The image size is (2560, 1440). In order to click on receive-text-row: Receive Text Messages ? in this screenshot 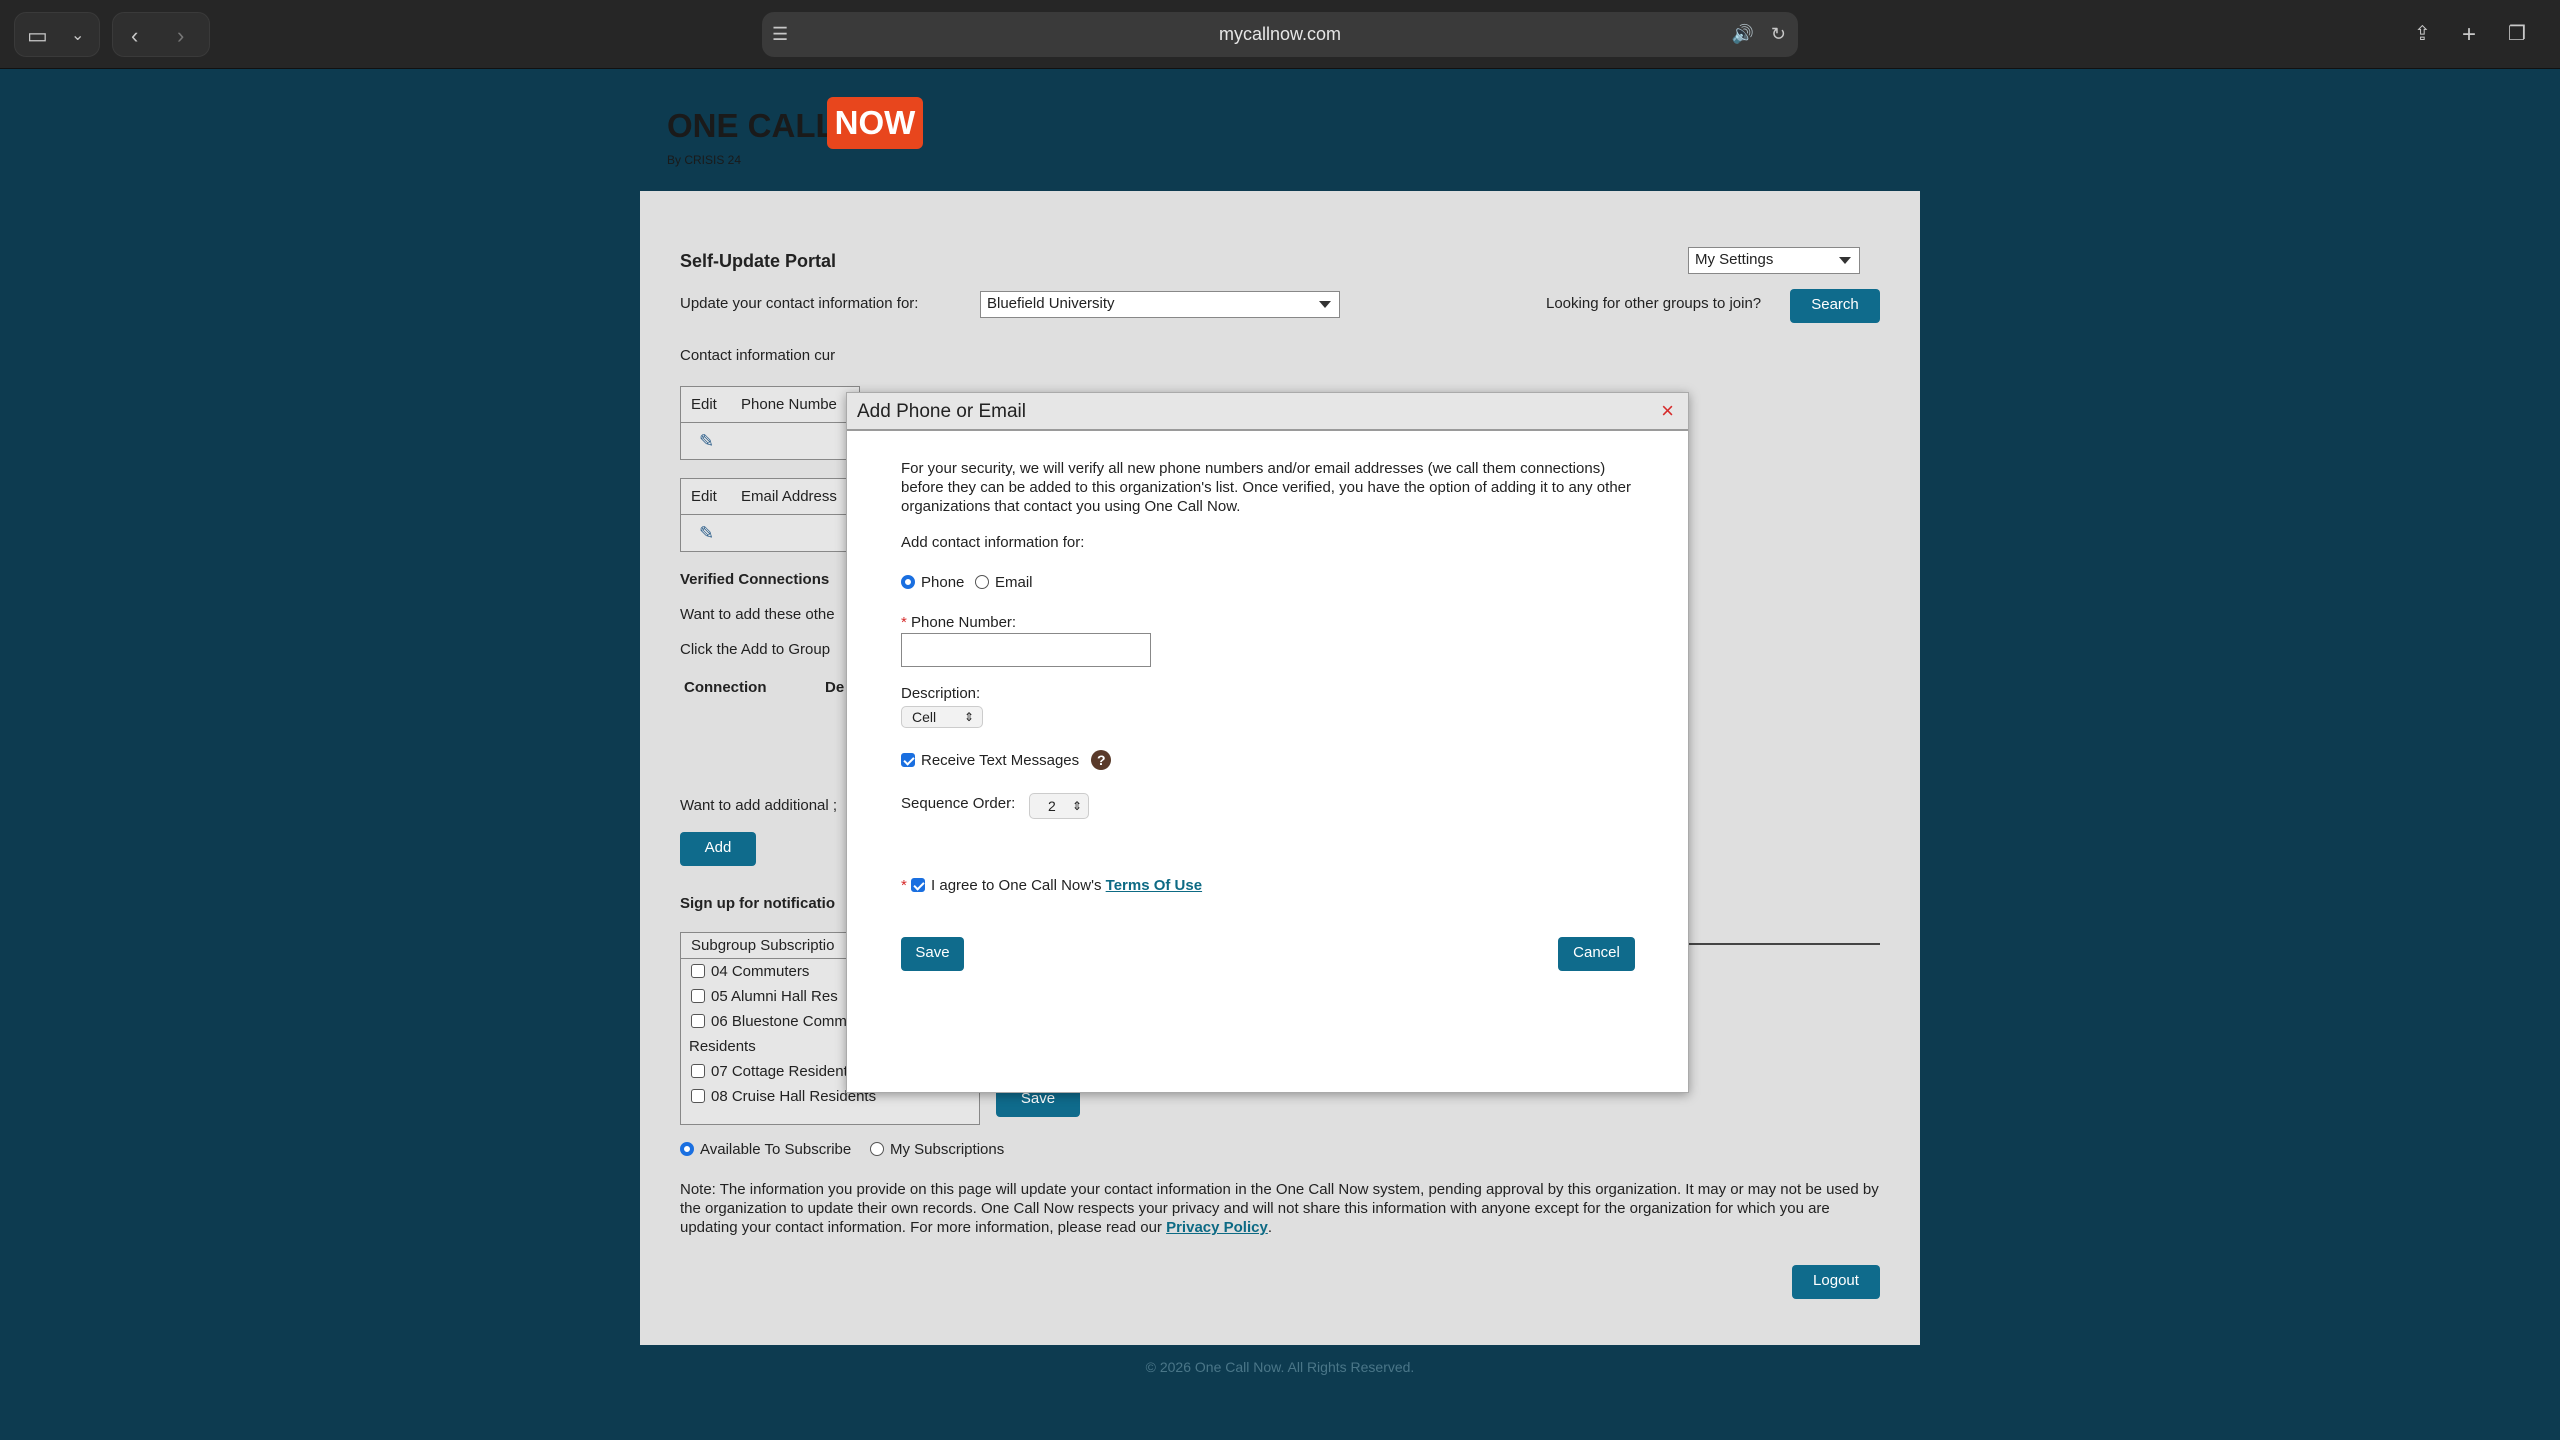, I will do `click(1006, 760)`.